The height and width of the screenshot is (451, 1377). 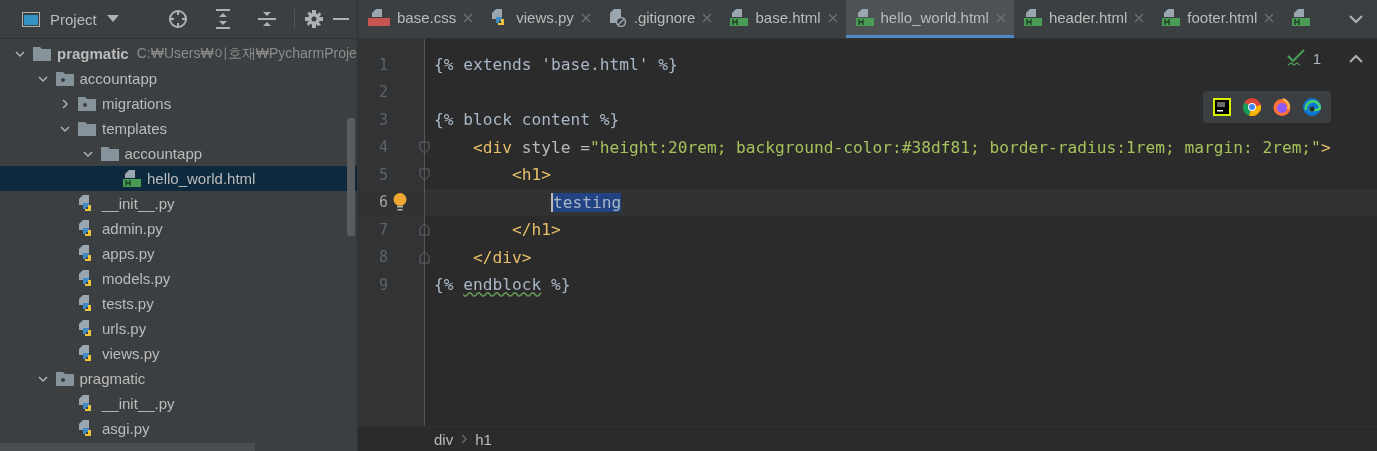 I want to click on dropdown-caret-icon, so click(x=112, y=19).